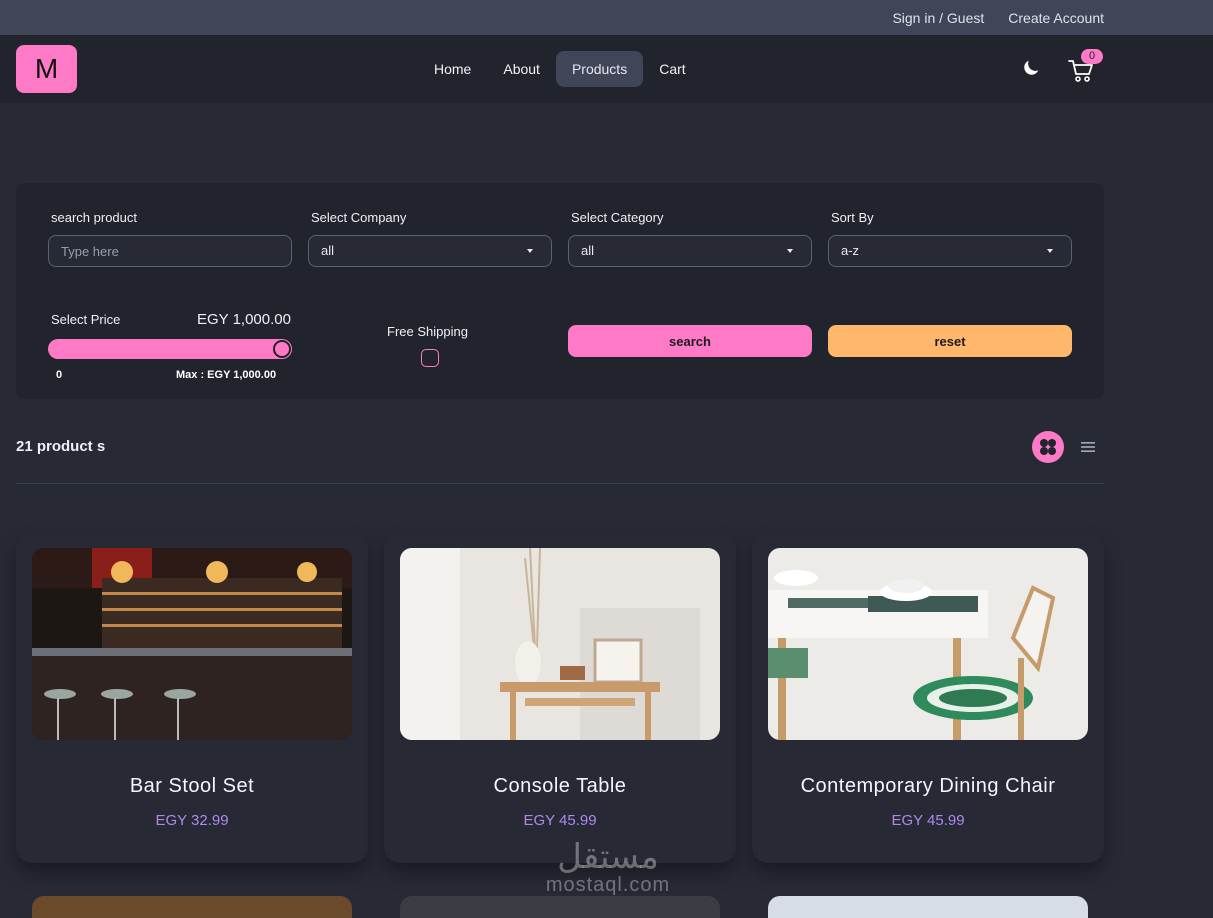 The width and height of the screenshot is (1213, 918). I want to click on divider, so click(560, 483).